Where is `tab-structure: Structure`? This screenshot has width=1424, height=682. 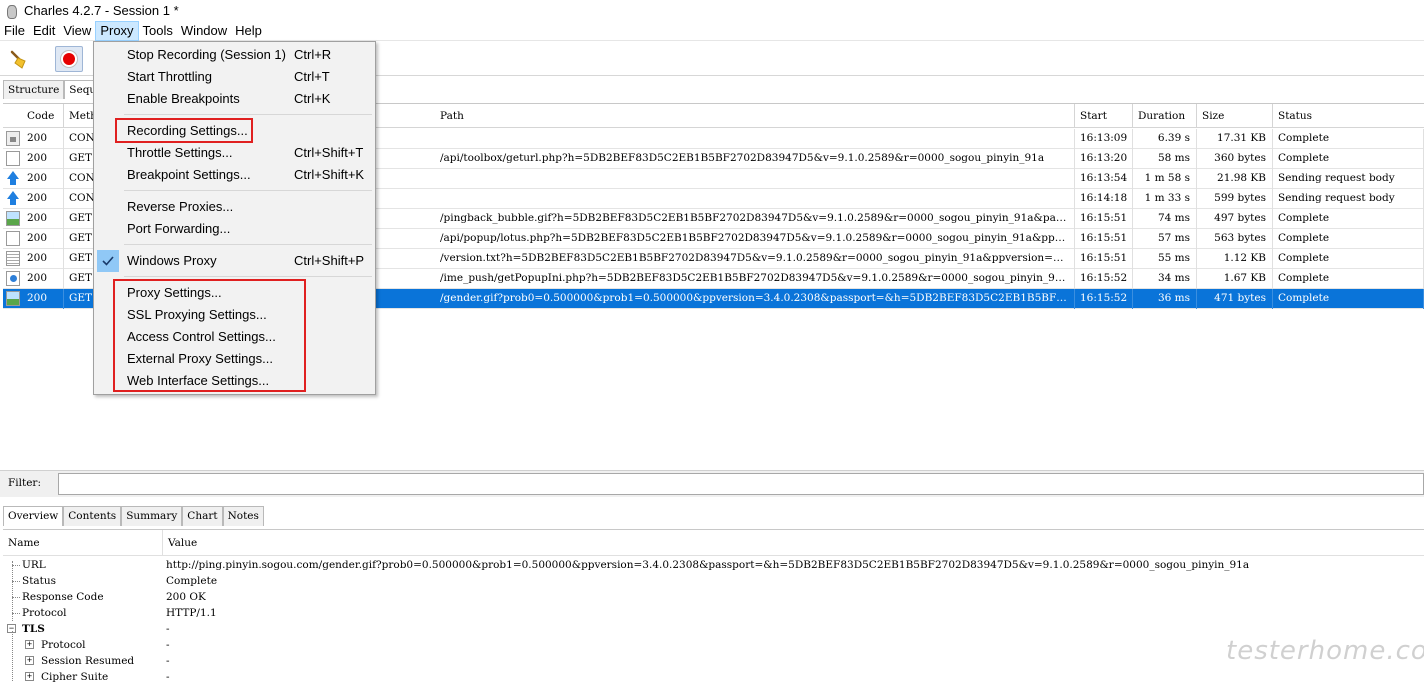 tab-structure: Structure is located at coordinates (34, 89).